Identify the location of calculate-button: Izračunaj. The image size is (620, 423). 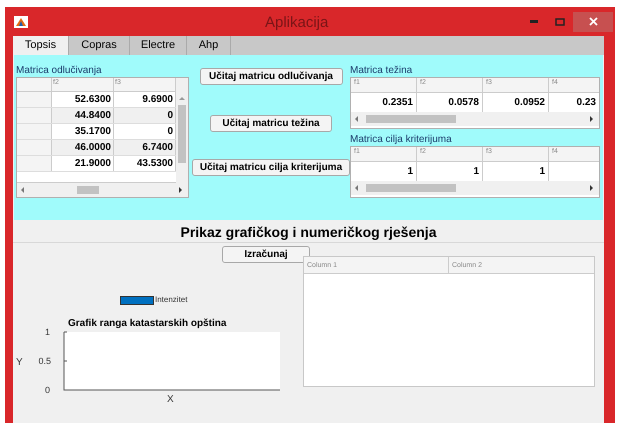
(266, 254).